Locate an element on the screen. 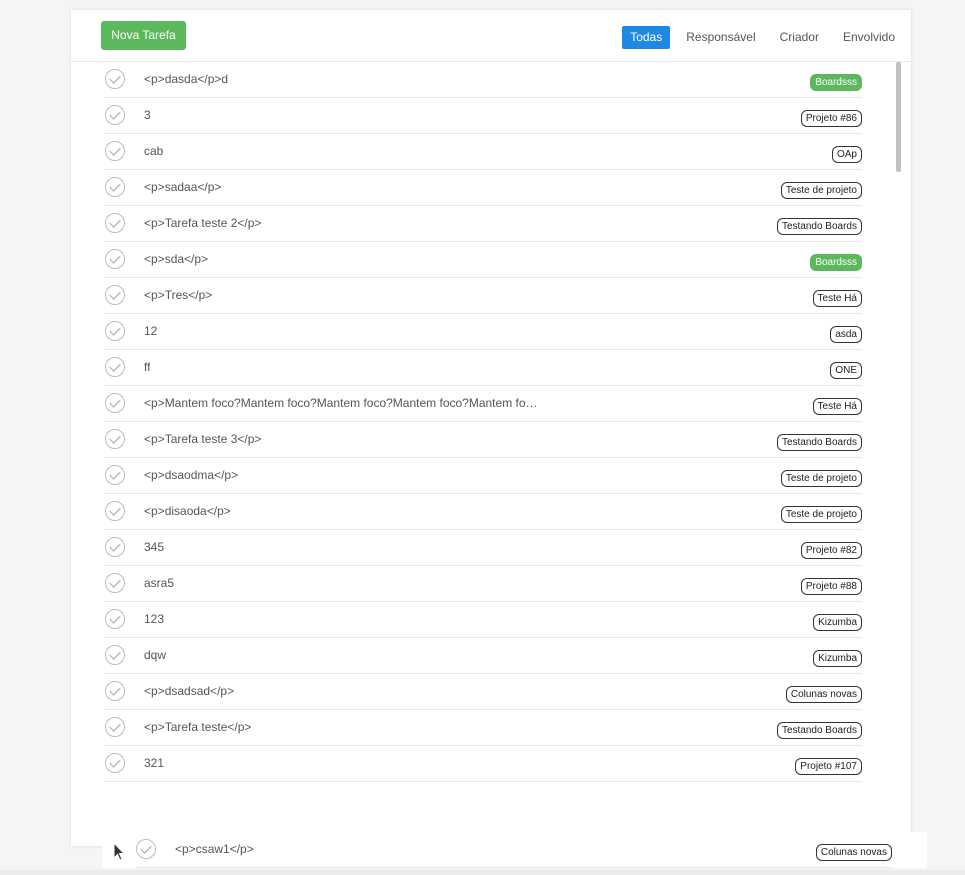 This screenshot has width=965, height=875. task-row: 321 Projeto #107 is located at coordinates (483, 764).